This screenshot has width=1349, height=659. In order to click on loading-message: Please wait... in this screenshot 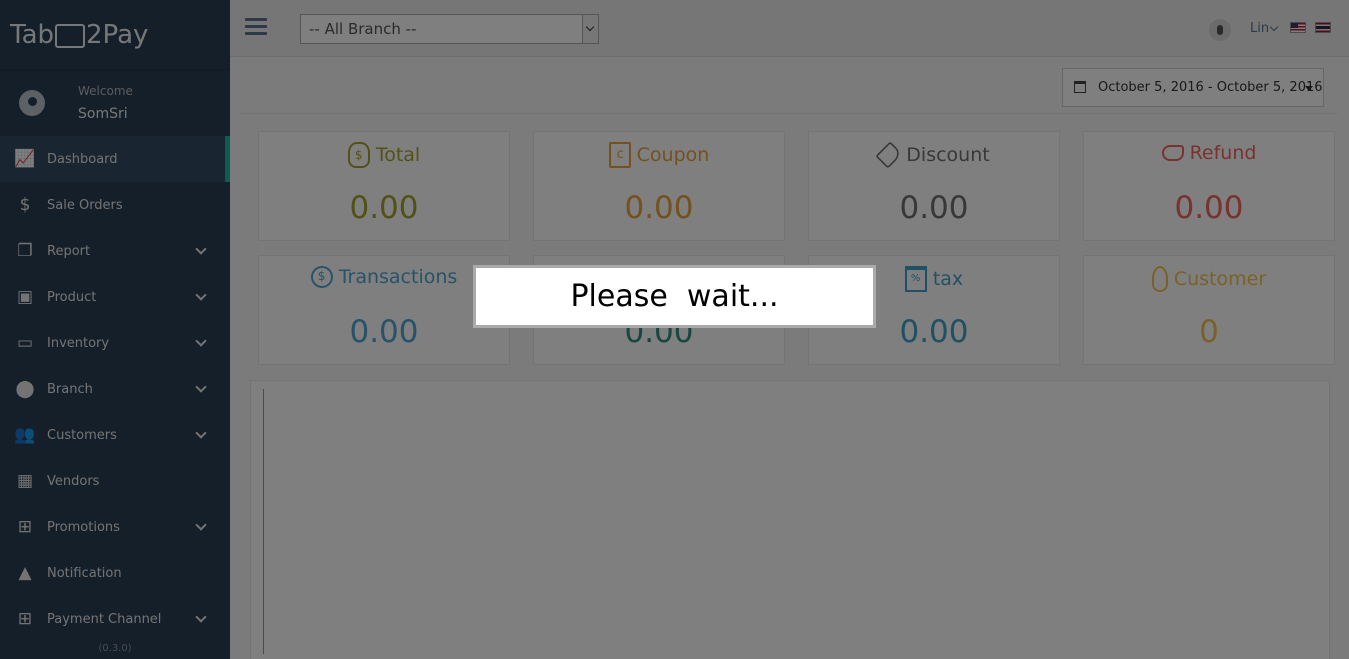, I will do `click(674, 296)`.